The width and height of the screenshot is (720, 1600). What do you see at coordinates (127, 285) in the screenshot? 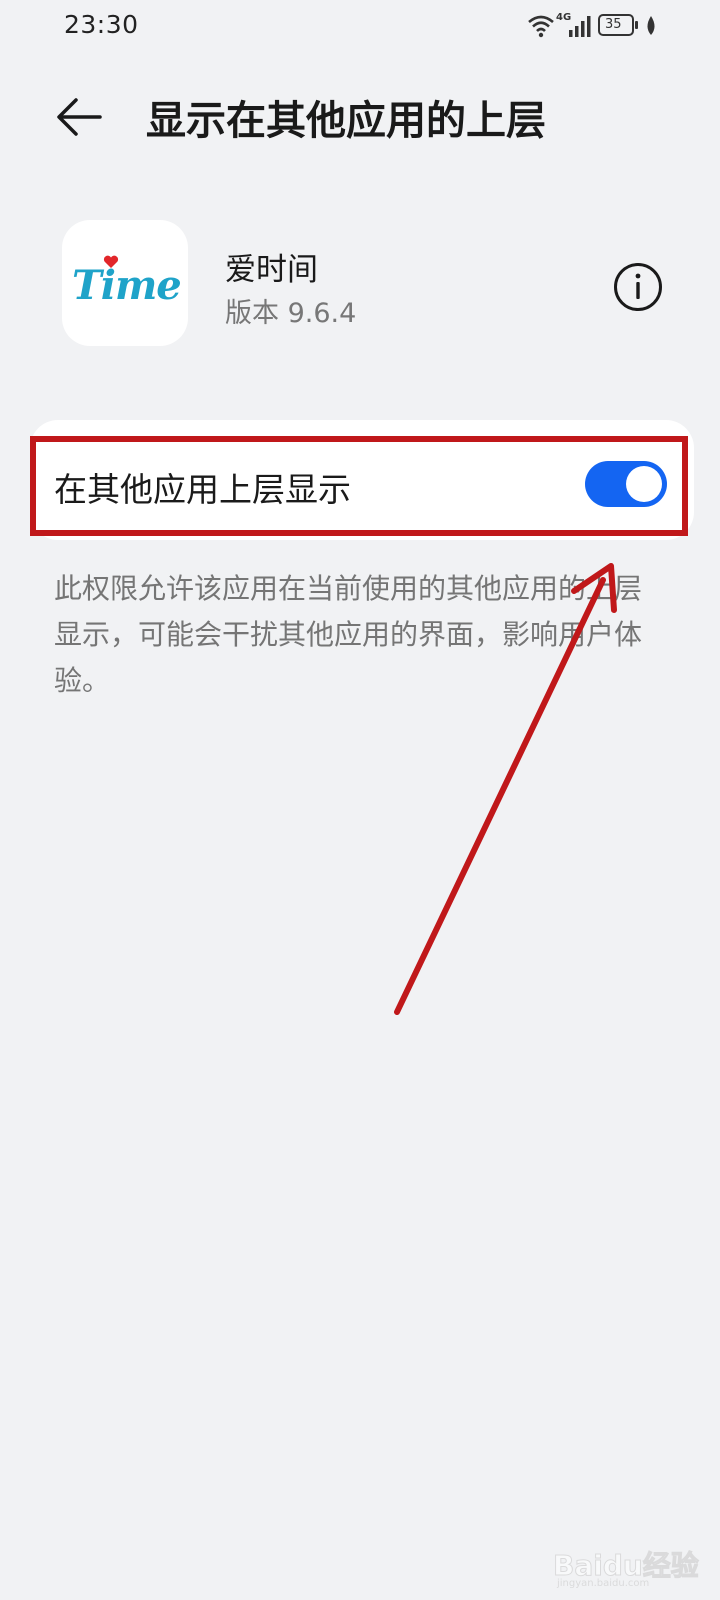
I see `app-icon-text: Time` at bounding box center [127, 285].